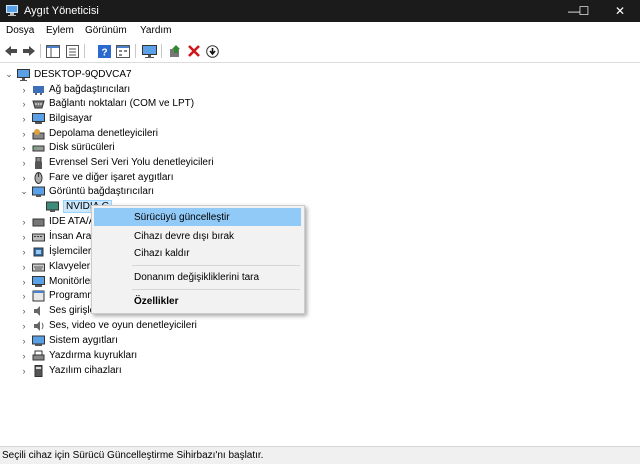  What do you see at coordinates (106, 30) in the screenshot?
I see `menu-gorunum: Görünüm` at bounding box center [106, 30].